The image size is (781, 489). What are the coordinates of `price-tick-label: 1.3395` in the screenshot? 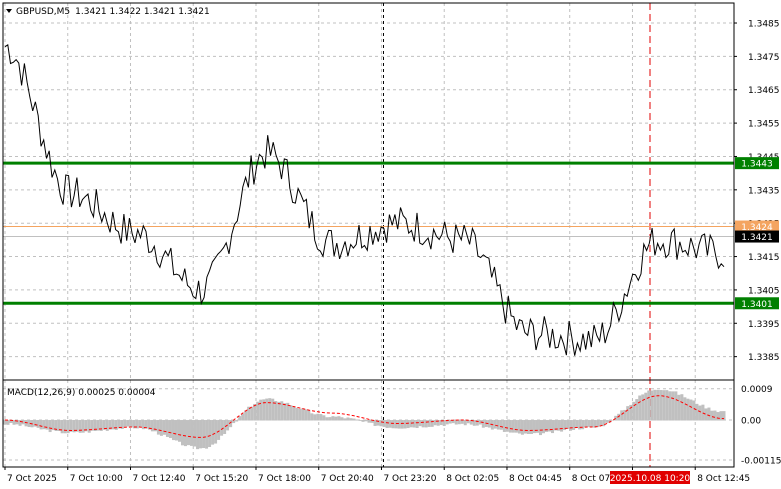 It's located at (764, 325).